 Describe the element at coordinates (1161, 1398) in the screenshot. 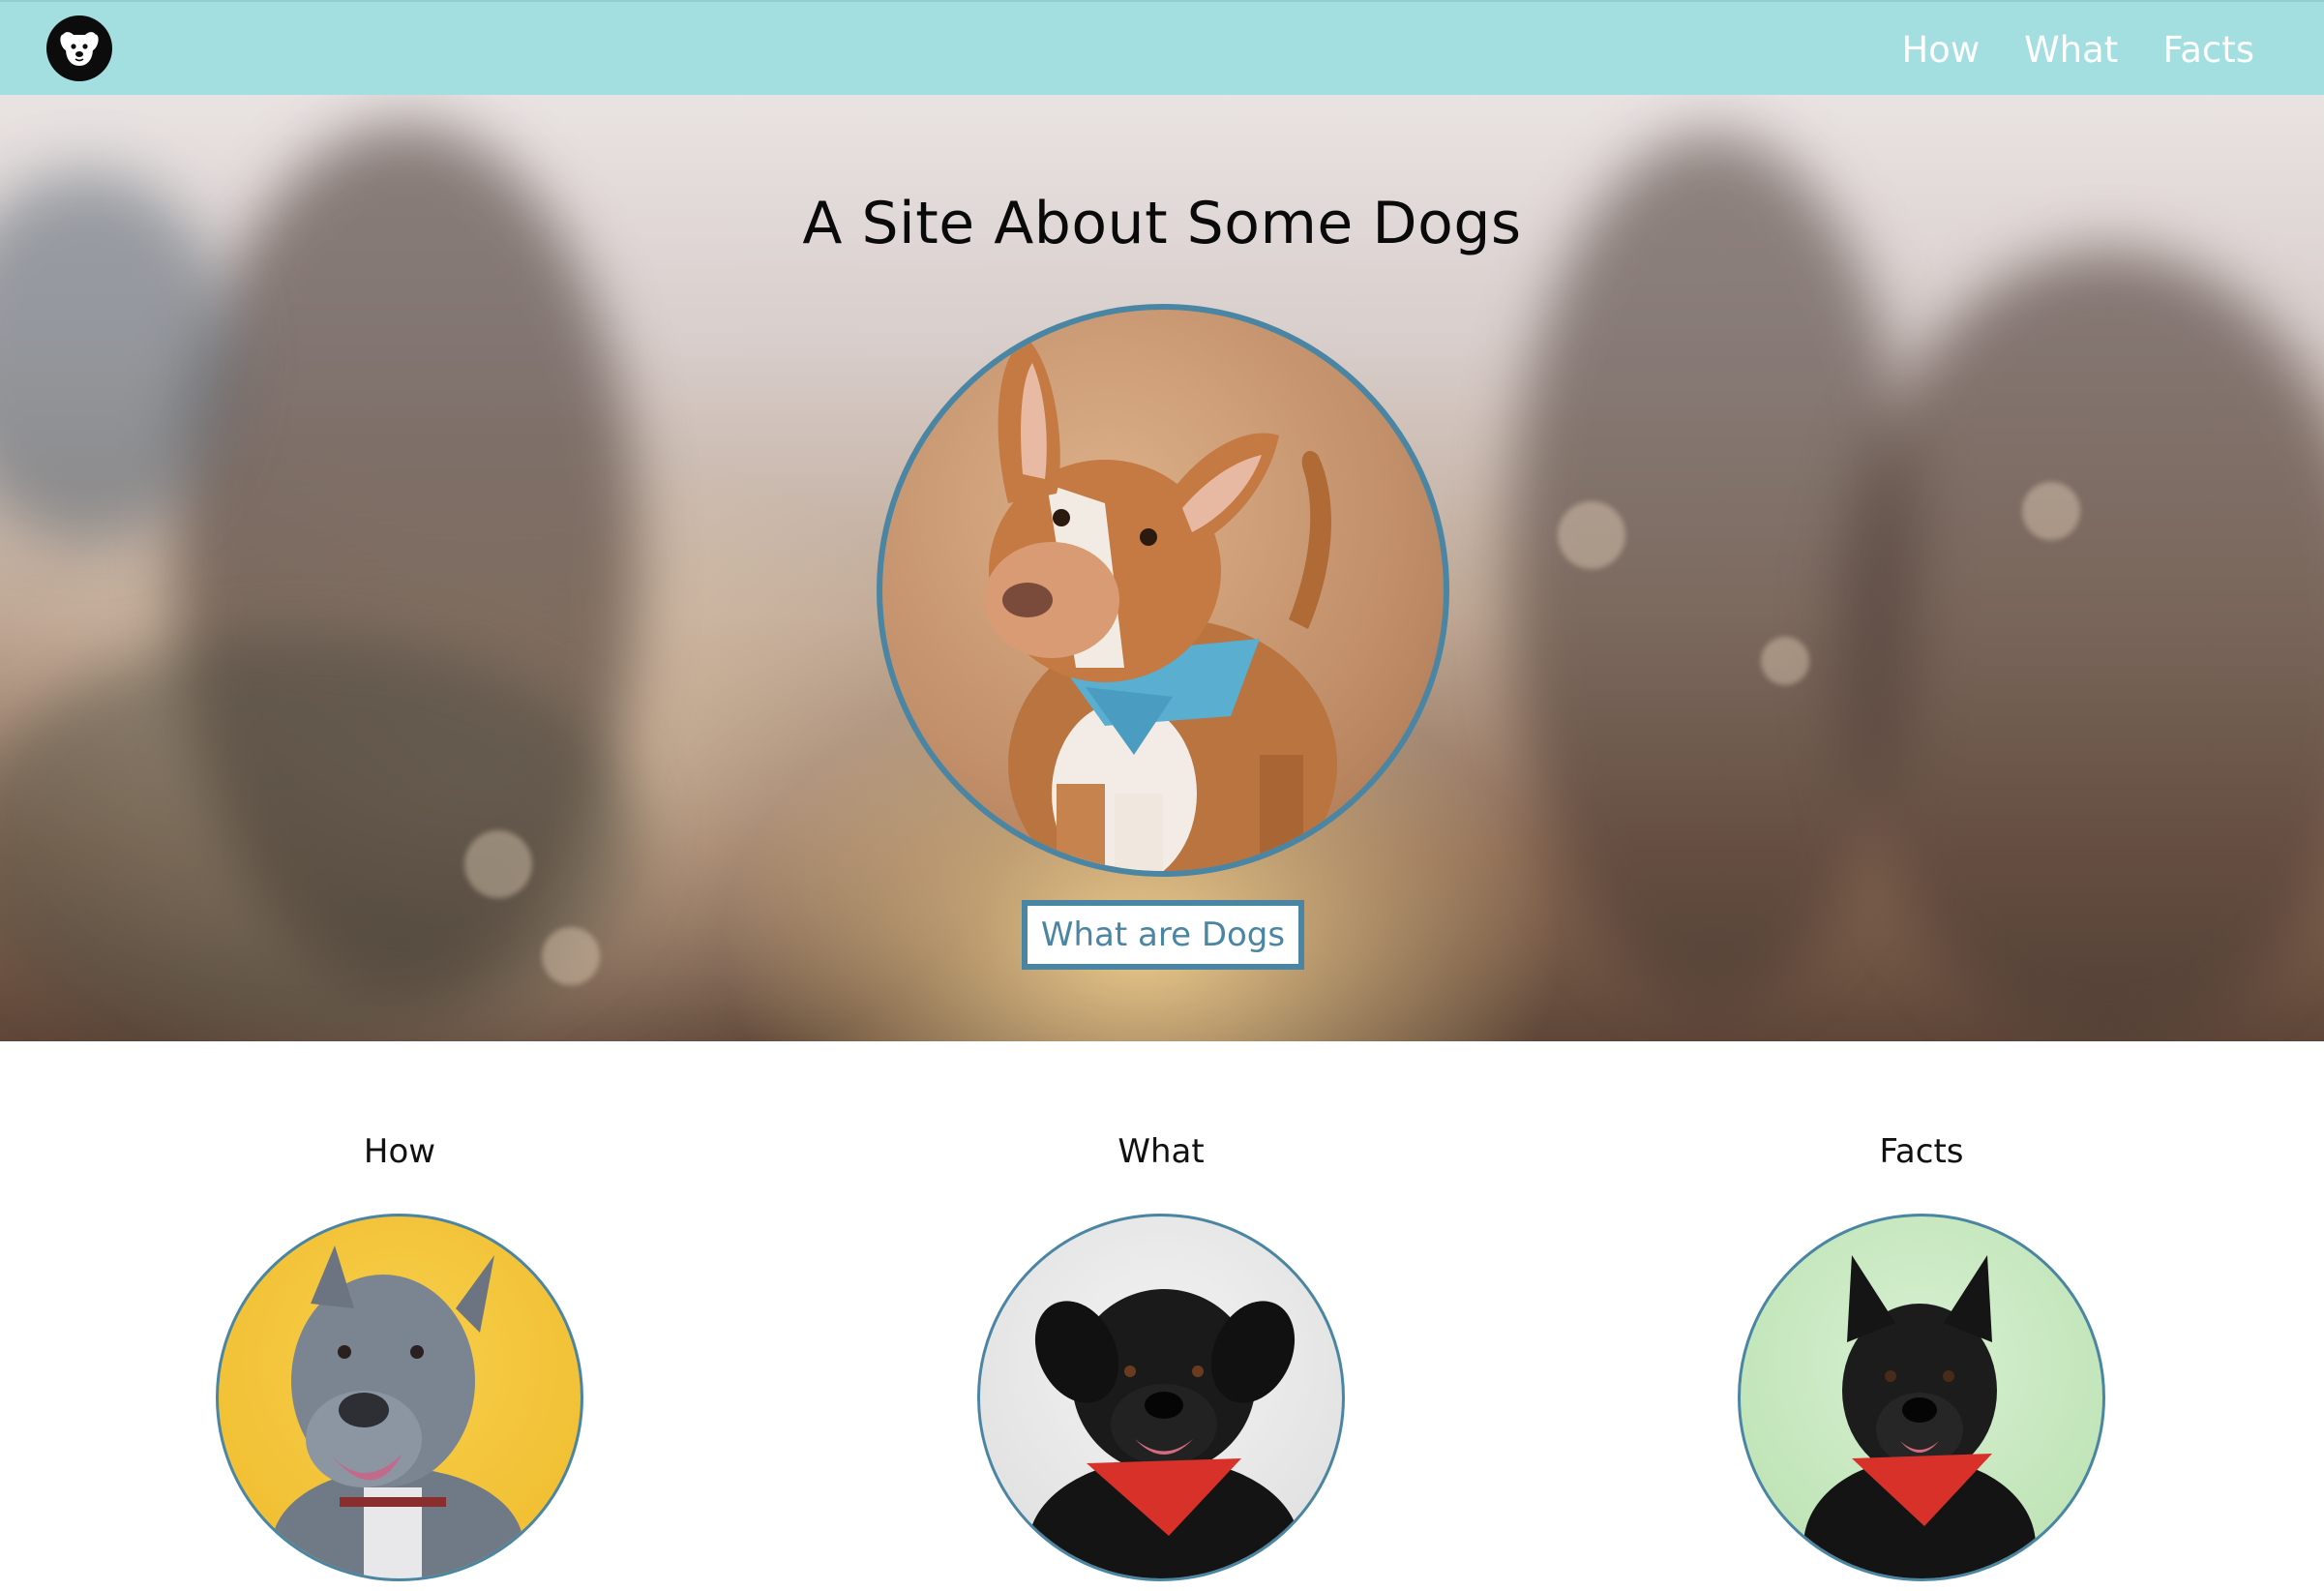

I see `black-dog-photo` at that location.